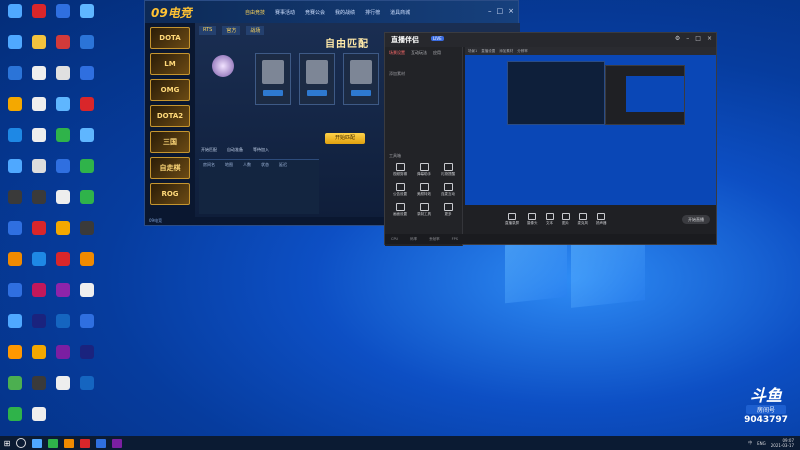 The height and width of the screenshot is (450, 800). I want to click on game-nav-item: 我的战绩, so click(345, 12).